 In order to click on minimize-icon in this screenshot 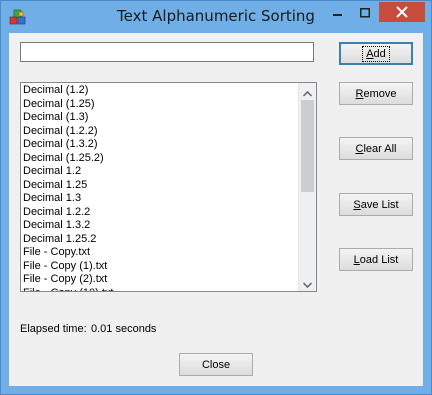, I will do `click(338, 12)`.